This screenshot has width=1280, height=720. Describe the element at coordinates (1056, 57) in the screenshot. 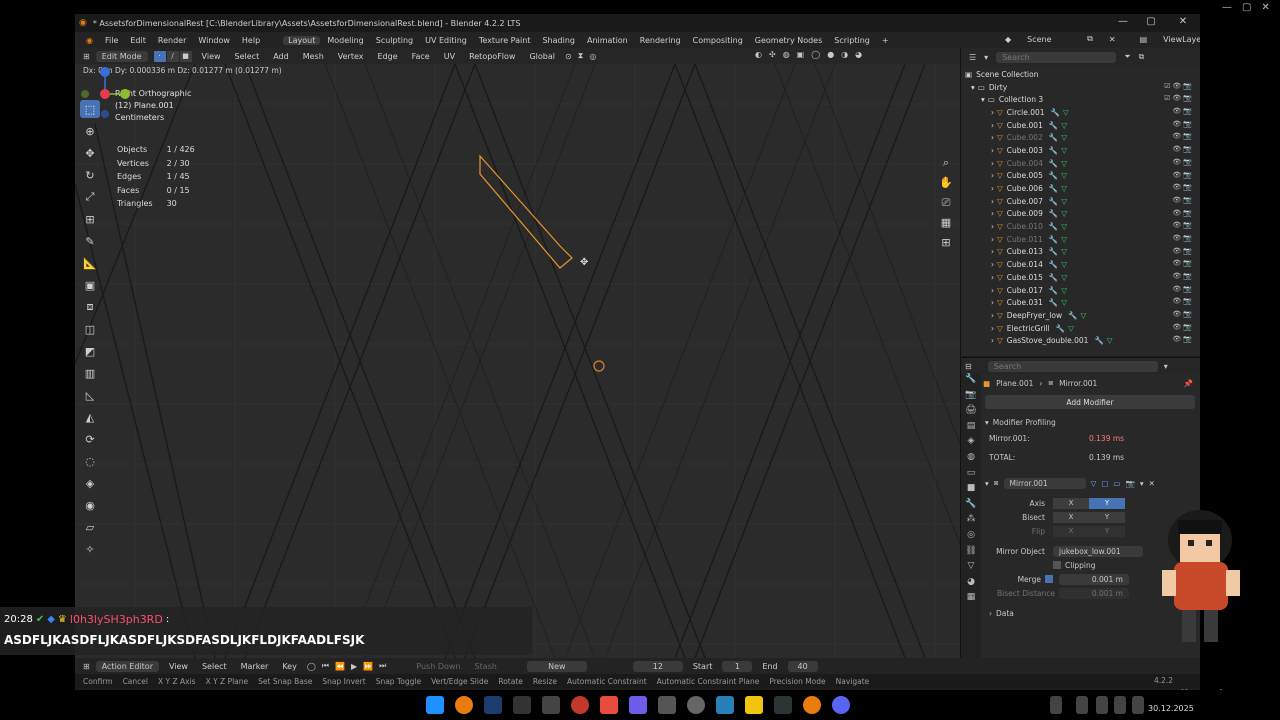

I see `outliner-search: Search` at that location.